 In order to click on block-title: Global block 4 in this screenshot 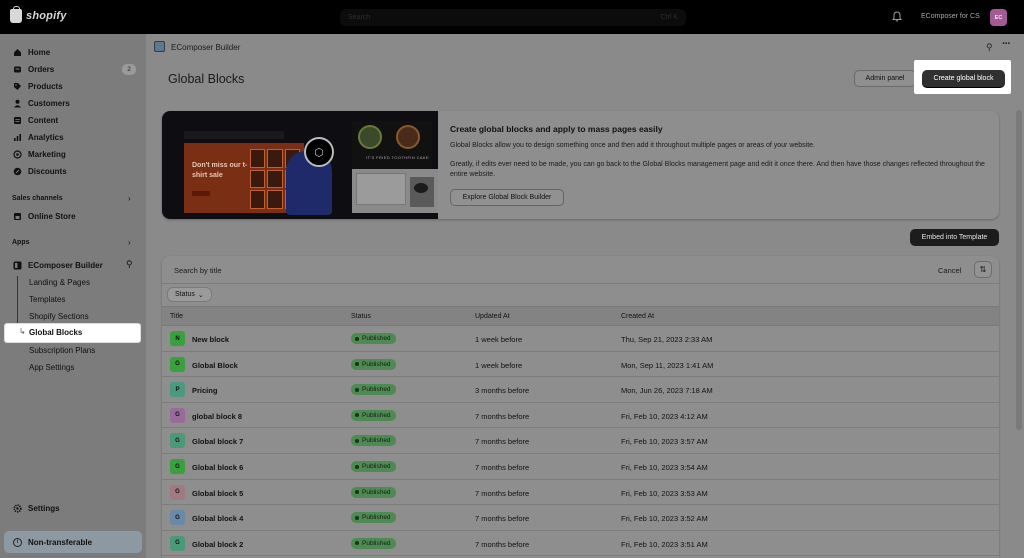, I will do `click(217, 518)`.